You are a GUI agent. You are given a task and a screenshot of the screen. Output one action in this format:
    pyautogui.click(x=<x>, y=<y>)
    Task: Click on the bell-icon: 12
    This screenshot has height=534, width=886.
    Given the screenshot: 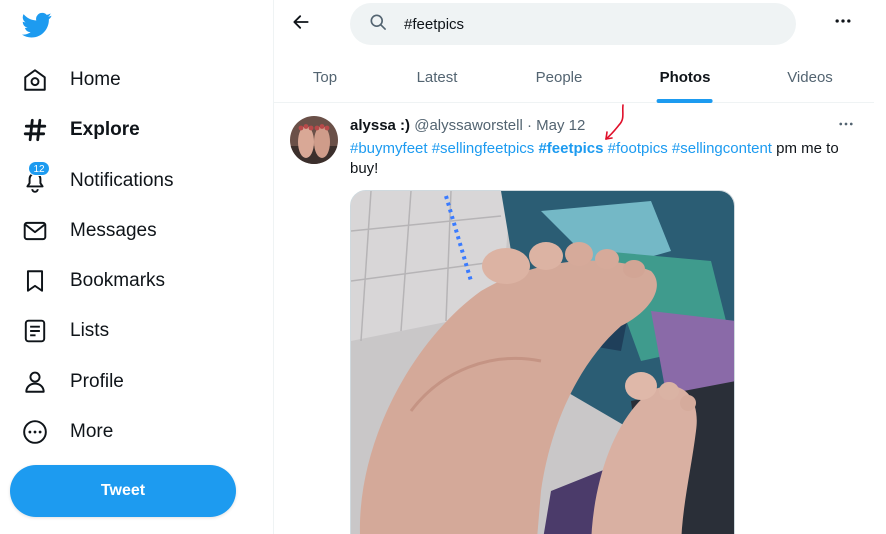 What is the action you would take?
    pyautogui.click(x=36, y=177)
    